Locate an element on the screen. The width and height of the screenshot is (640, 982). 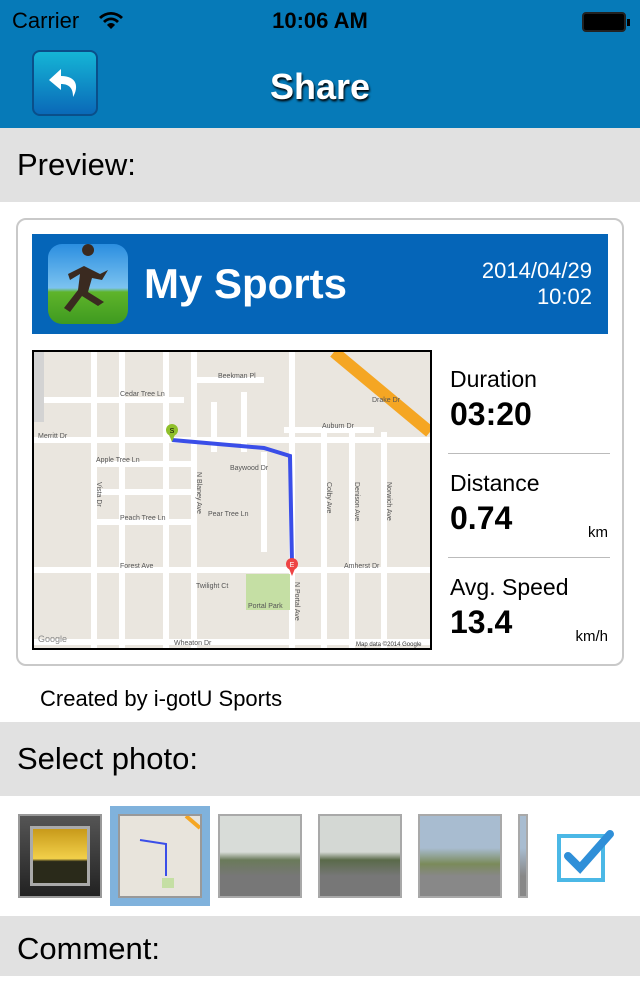
photo-library-thumb is located at coordinates (60, 856).